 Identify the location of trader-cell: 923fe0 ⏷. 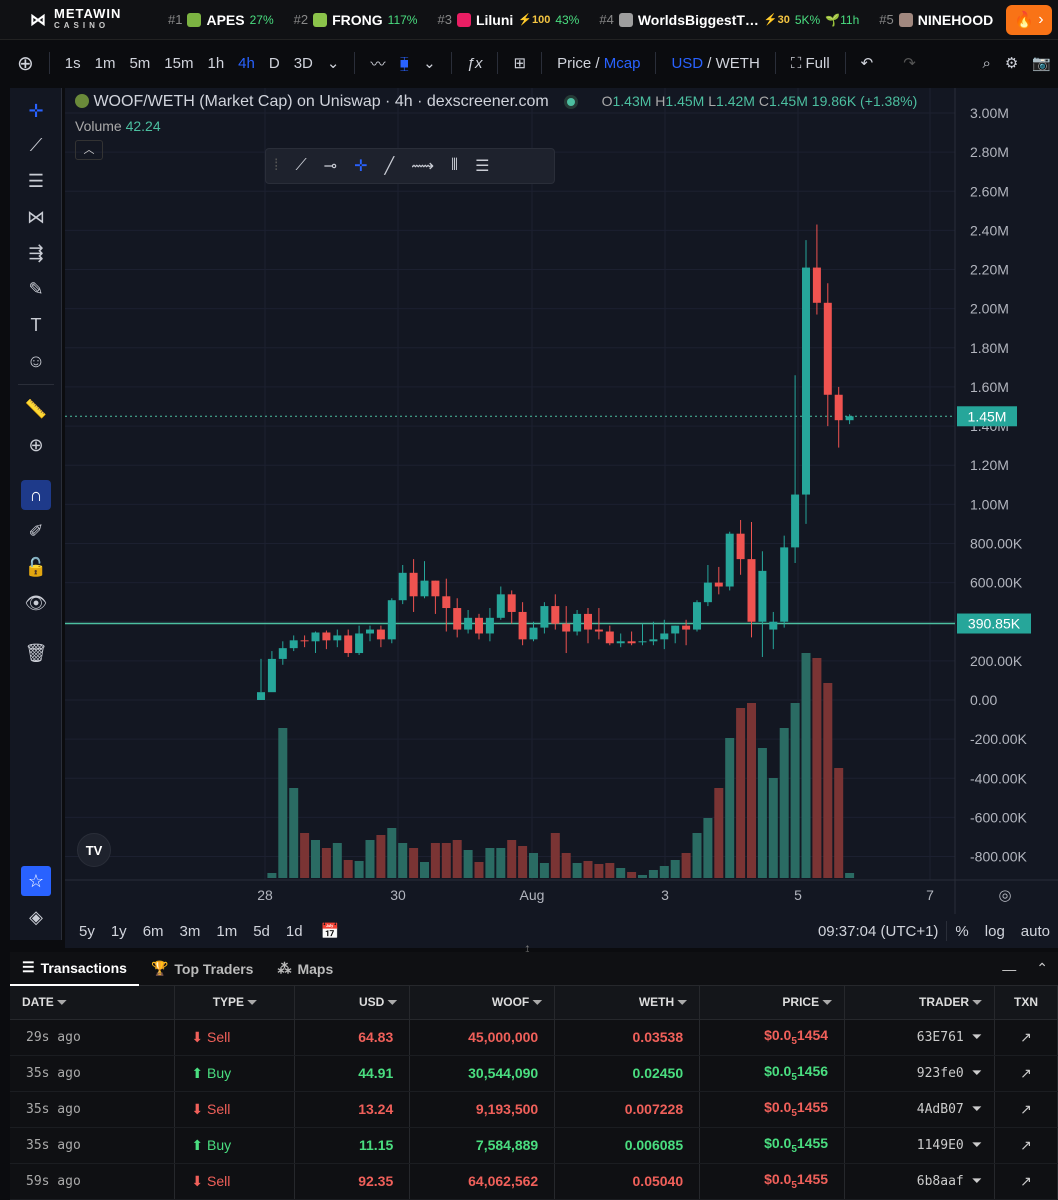
(919, 1073).